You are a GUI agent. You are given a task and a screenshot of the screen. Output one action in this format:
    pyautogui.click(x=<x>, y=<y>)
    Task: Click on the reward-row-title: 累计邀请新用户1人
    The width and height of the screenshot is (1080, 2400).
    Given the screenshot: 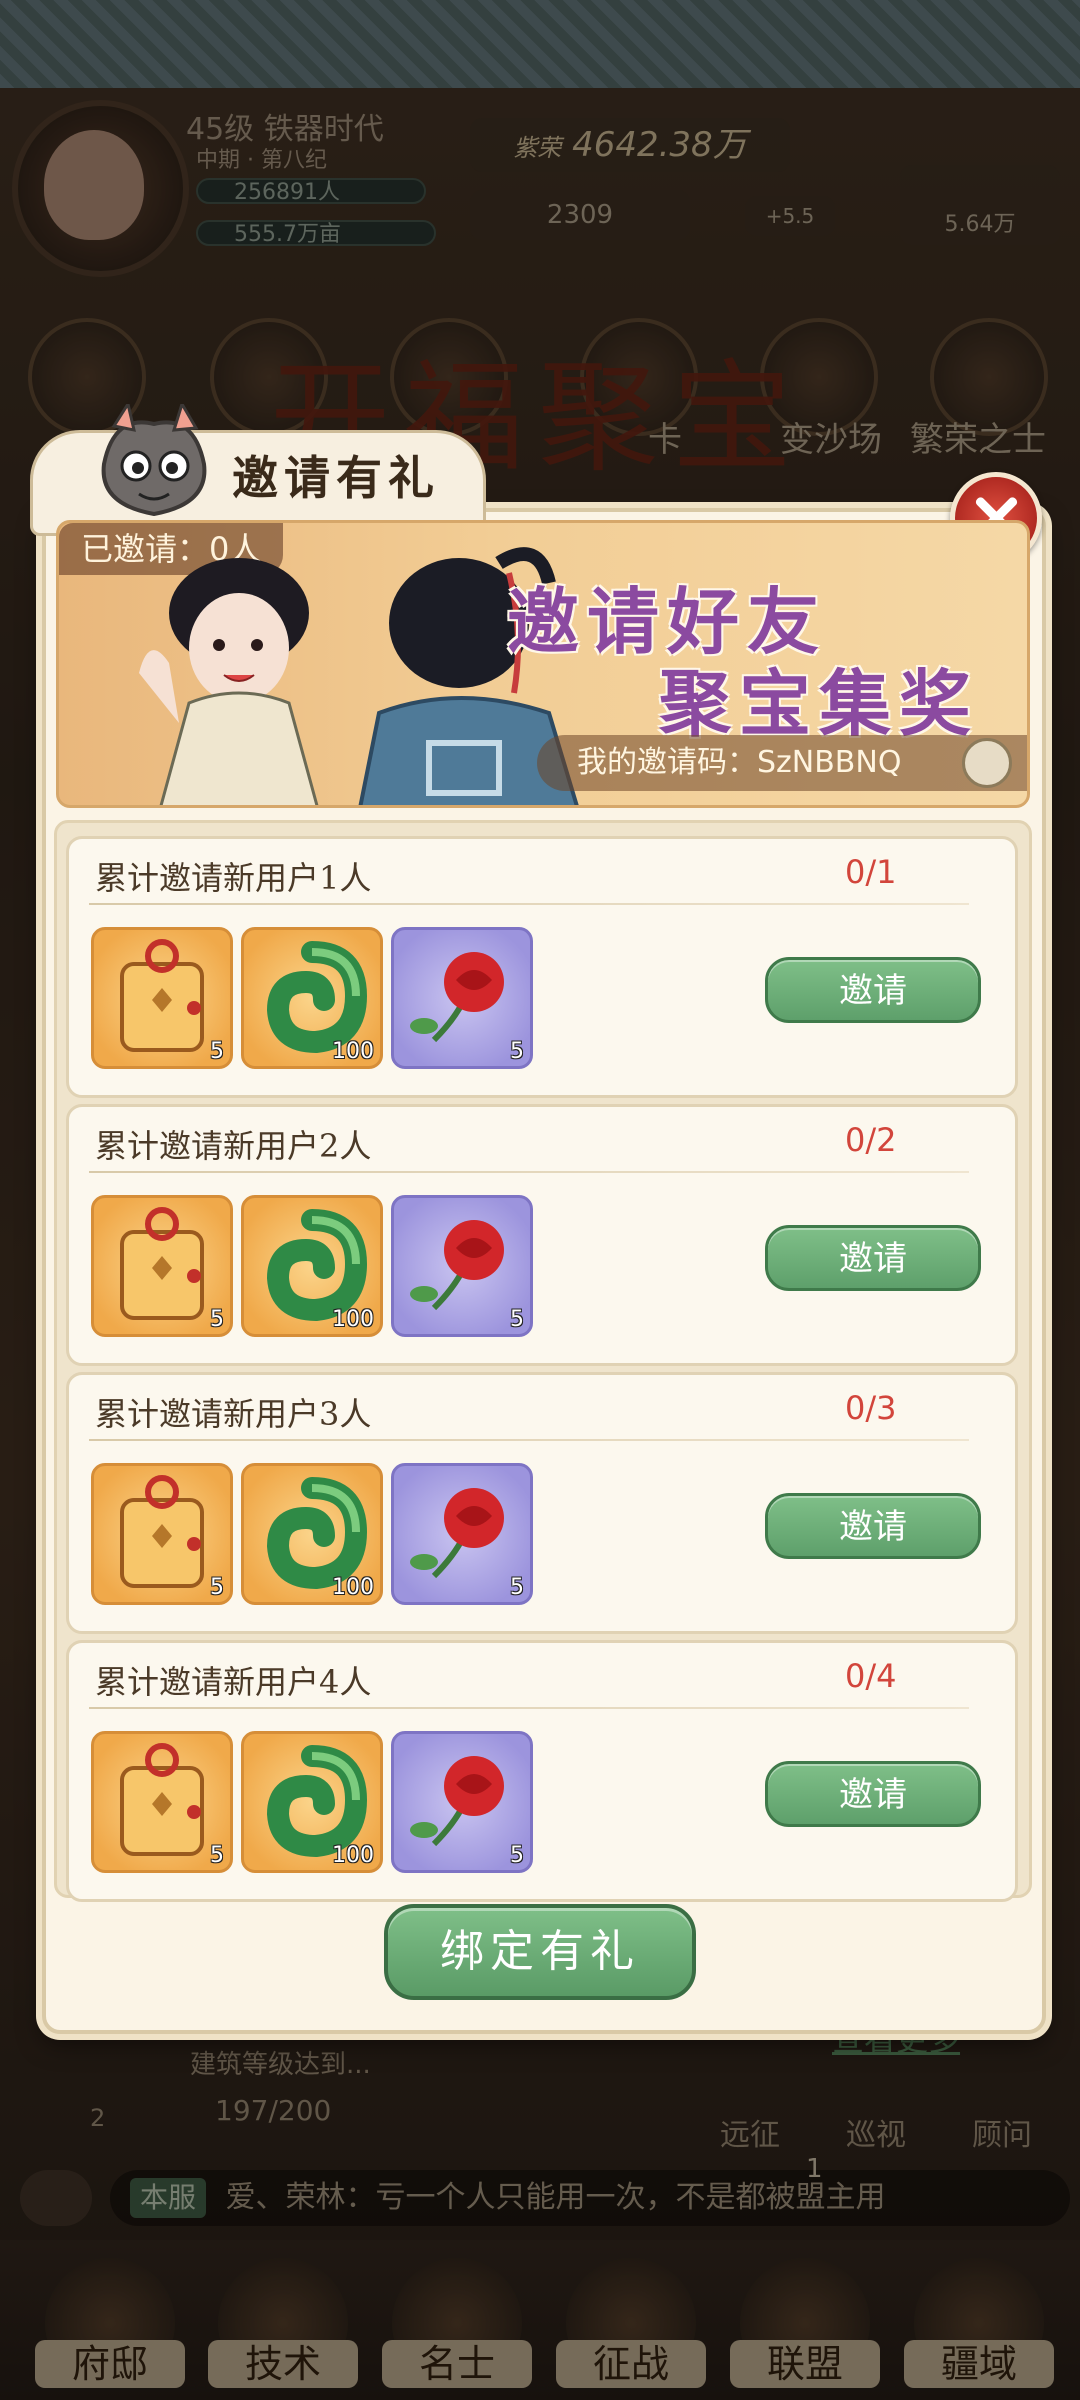 What is the action you would take?
    pyautogui.click(x=233, y=878)
    